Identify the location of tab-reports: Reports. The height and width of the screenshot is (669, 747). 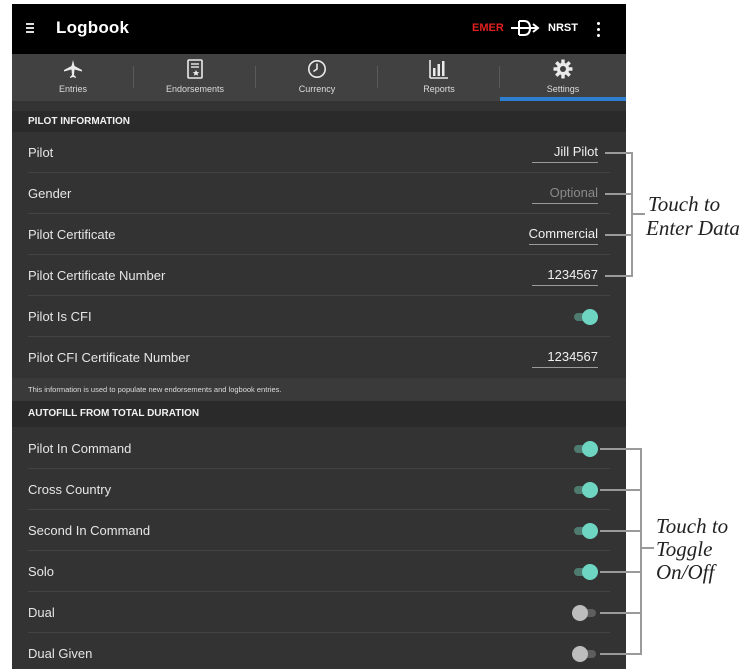
(439, 77).